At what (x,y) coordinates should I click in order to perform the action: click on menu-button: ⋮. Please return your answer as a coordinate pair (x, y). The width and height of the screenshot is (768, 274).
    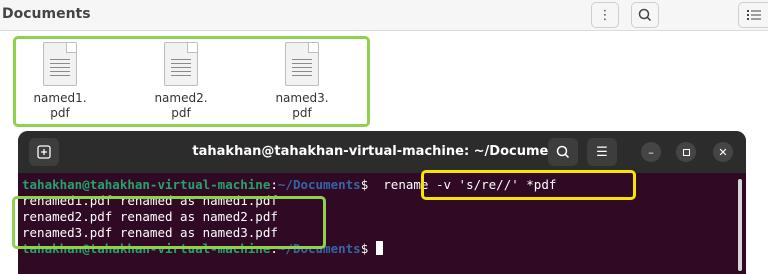
    Looking at the image, I should click on (605, 15).